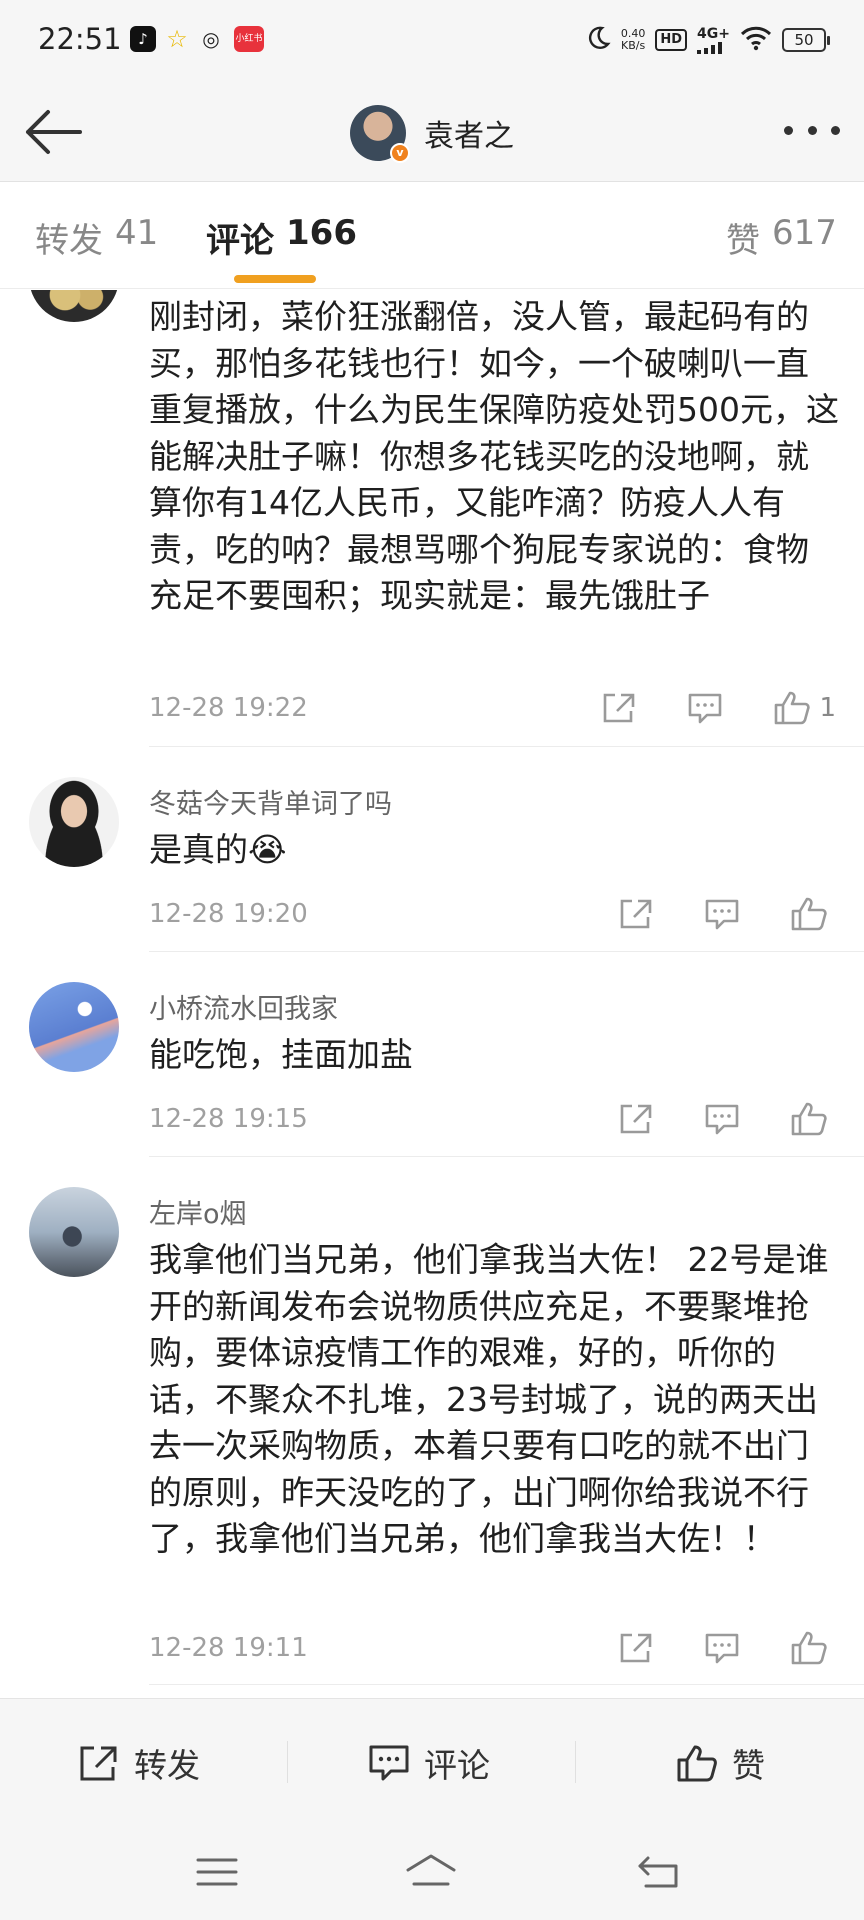  I want to click on tab-comment-count: 166, so click(321, 233).